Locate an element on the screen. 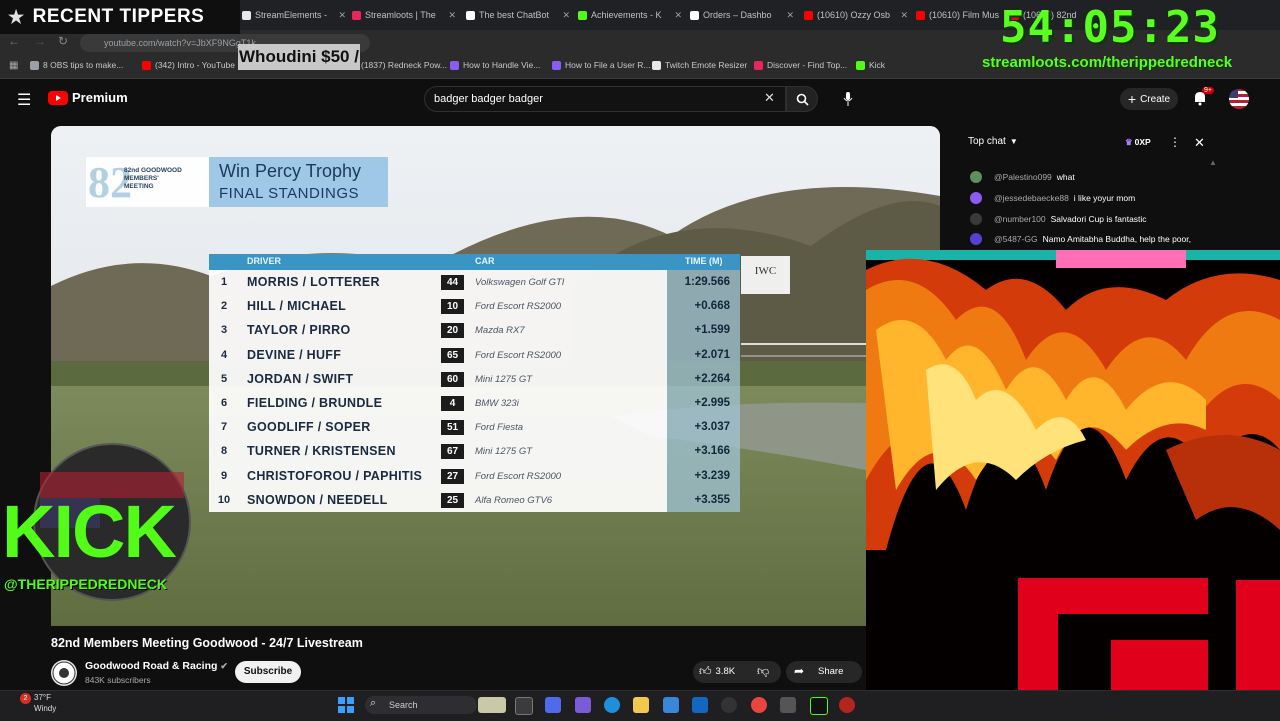 This screenshot has height=721, width=1280. teams-icon is located at coordinates (583, 705).